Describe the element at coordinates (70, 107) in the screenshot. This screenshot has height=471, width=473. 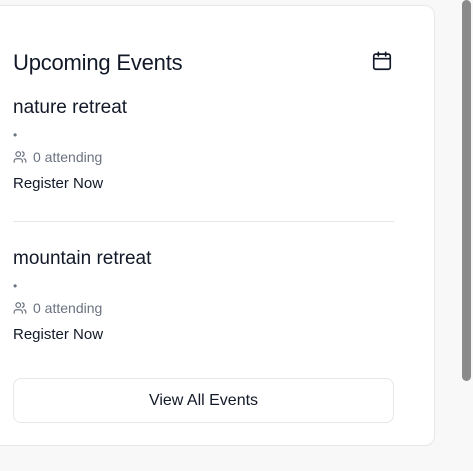
I see `event-title: nature retreat` at that location.